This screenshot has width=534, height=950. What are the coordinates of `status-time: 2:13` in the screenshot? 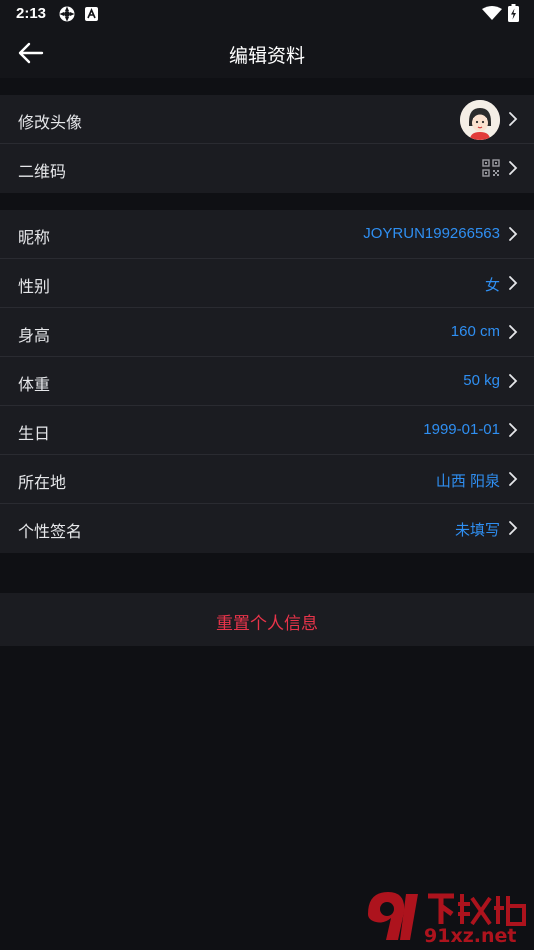 It's located at (31, 13).